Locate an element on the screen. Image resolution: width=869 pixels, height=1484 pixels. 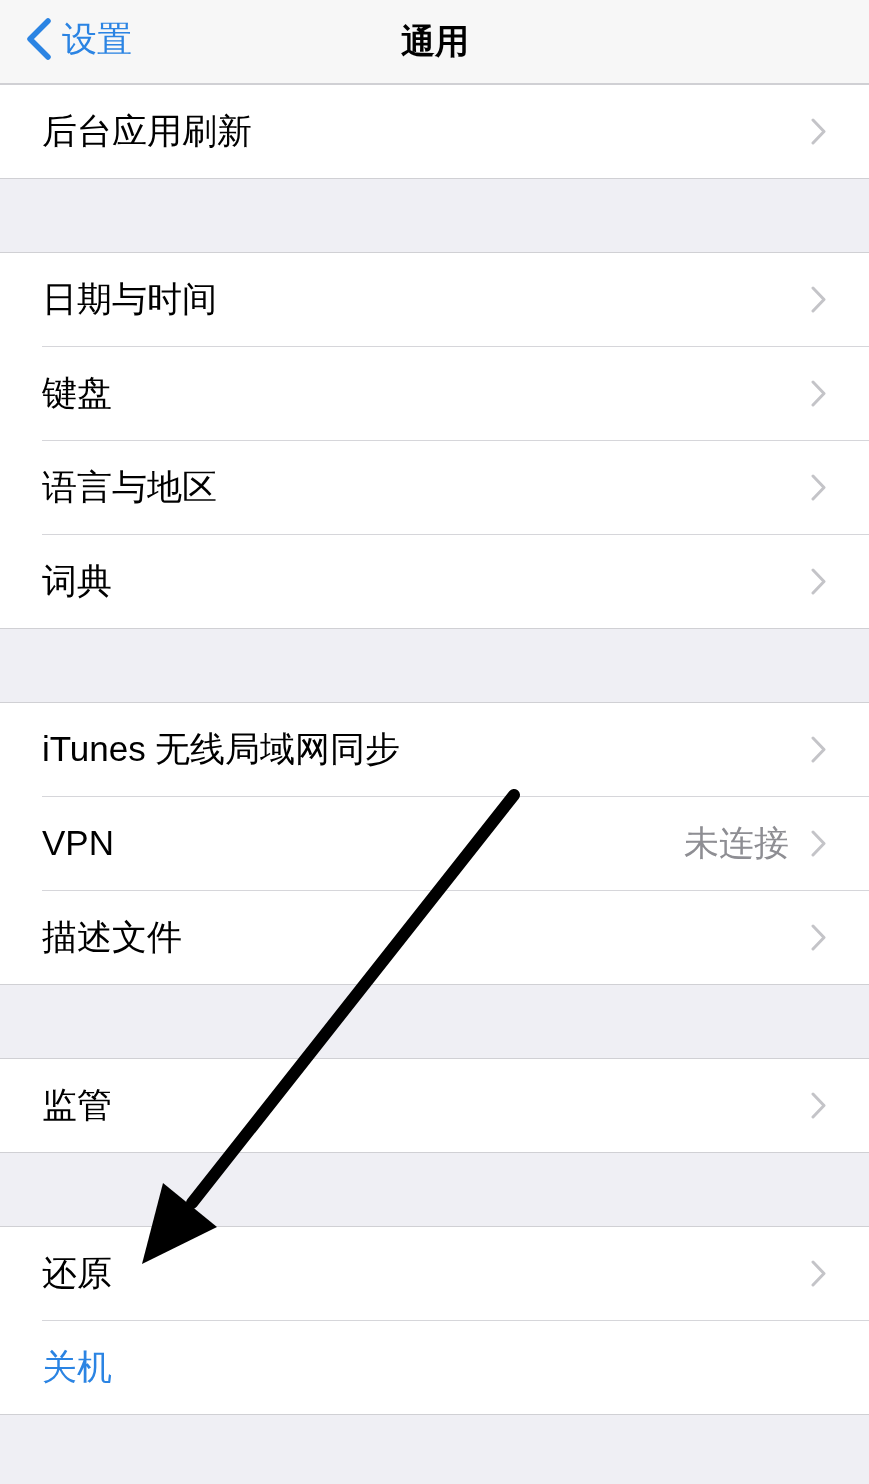
status-value: 未连接 is located at coordinates (736, 843).